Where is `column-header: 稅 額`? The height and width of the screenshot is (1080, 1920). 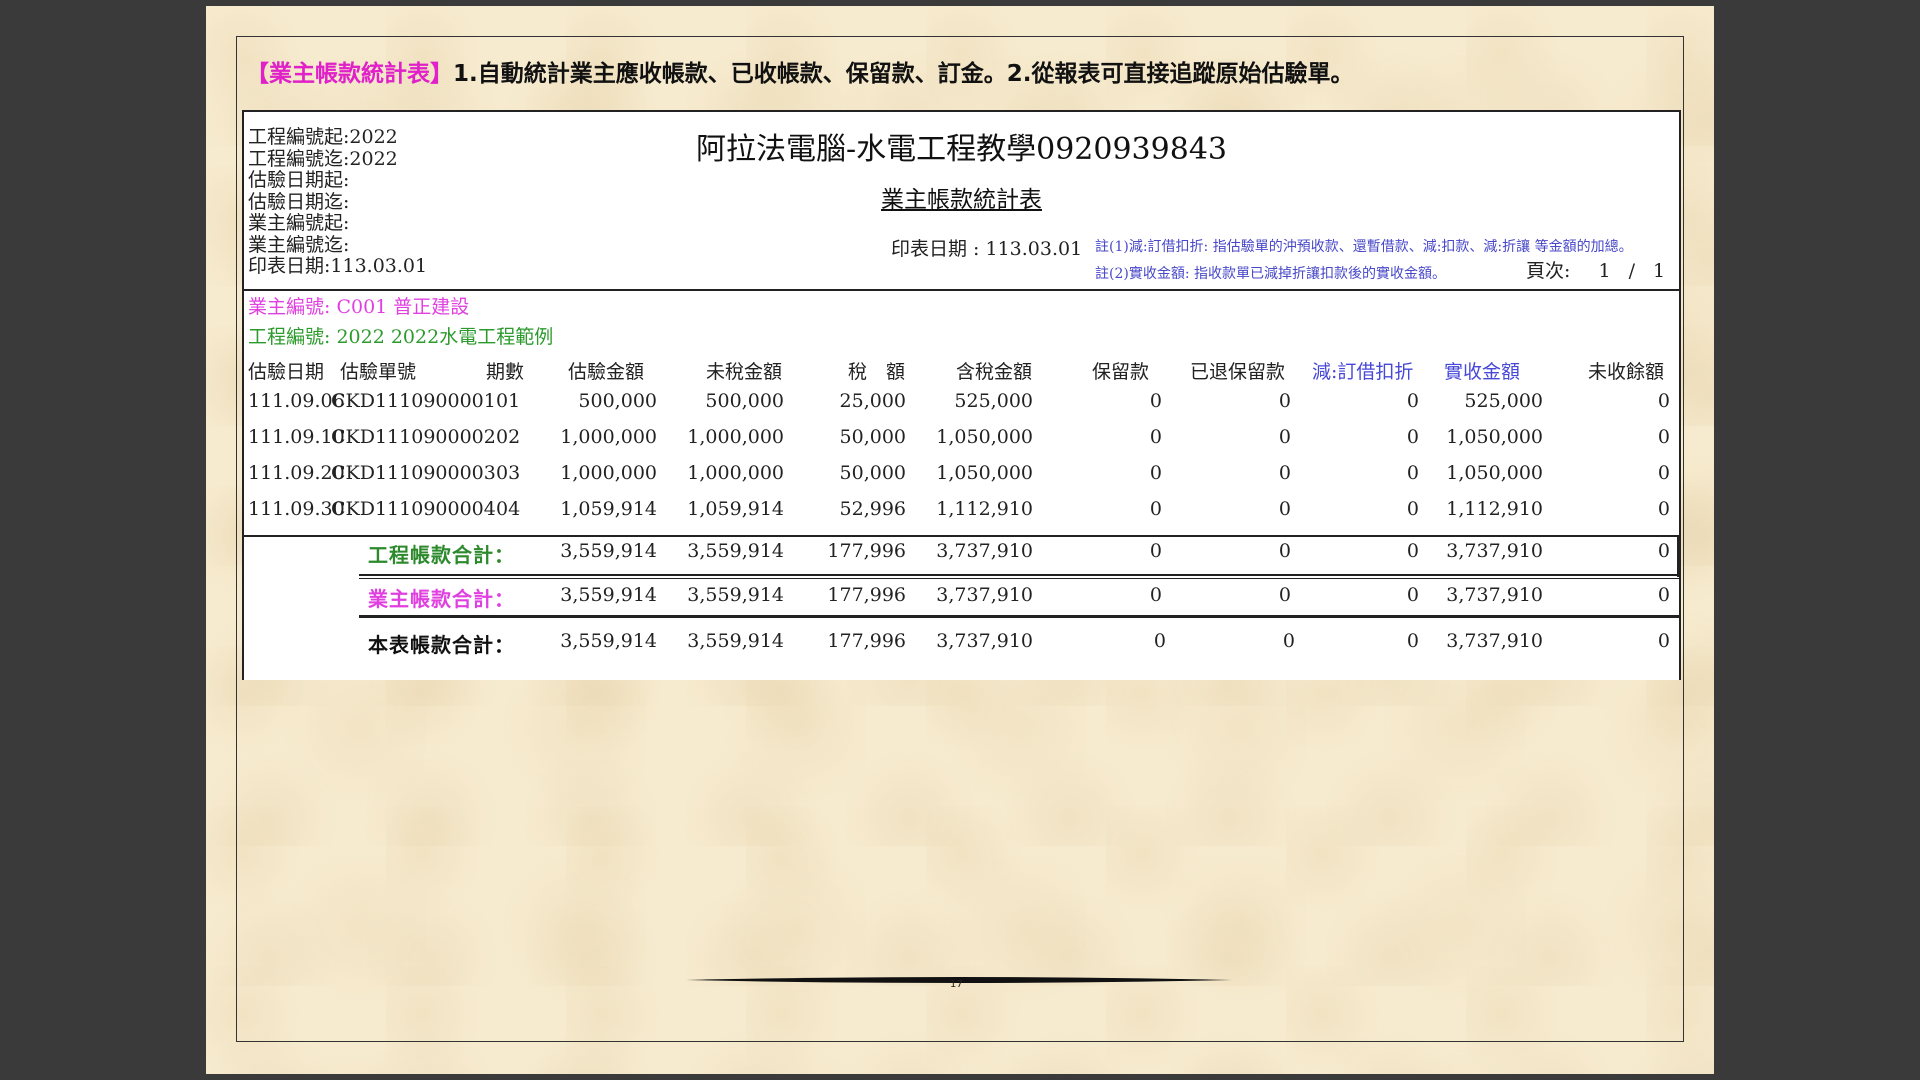
column-header: 稅 額 is located at coordinates (877, 372).